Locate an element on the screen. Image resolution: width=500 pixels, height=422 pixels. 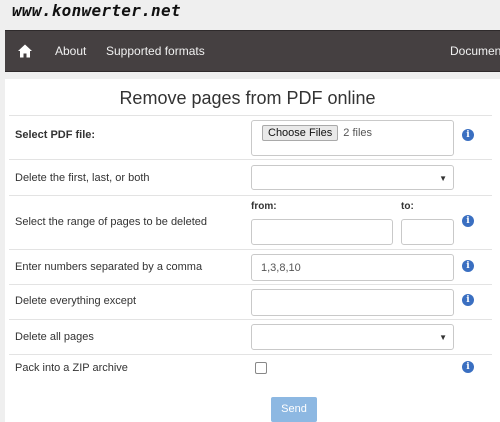
nav-about: About is located at coordinates (70, 51).